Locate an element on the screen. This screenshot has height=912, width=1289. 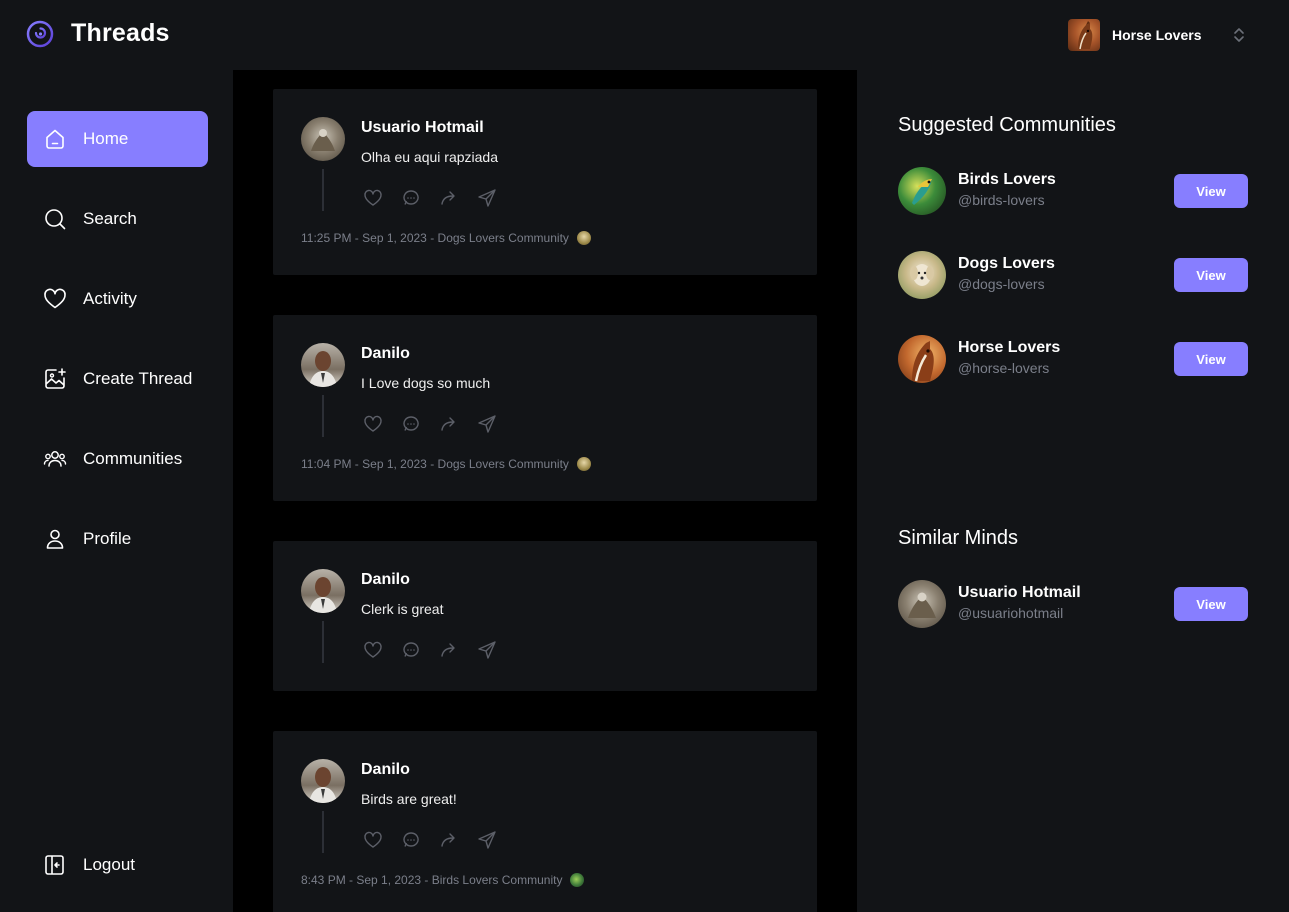
community-row: Dogs Lovers @dogs-lovers View is located at coordinates (1073, 275).